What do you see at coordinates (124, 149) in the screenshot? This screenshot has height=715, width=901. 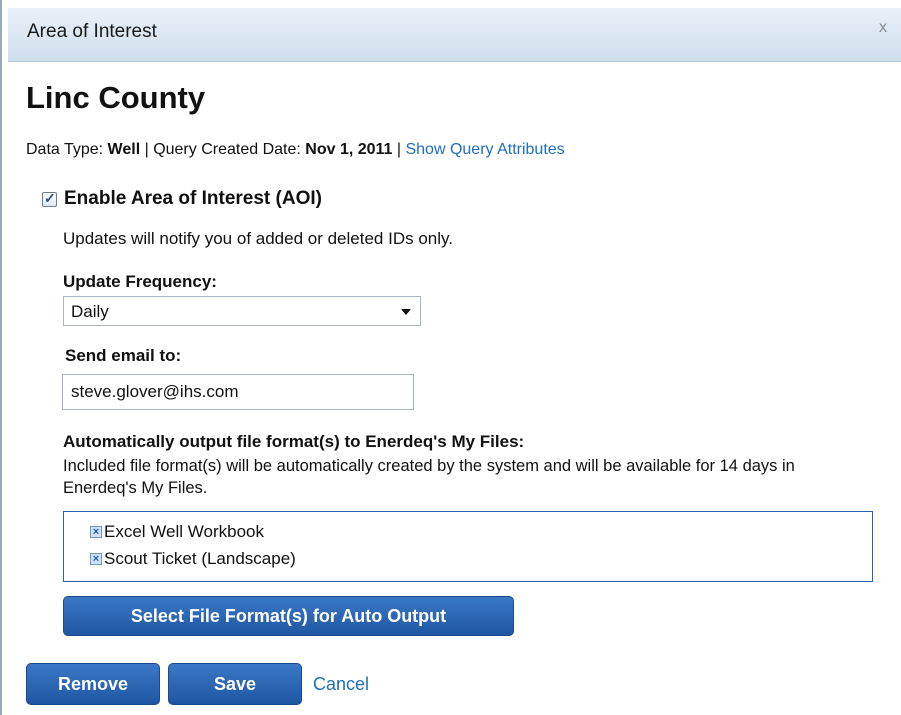 I see `data-type-value: Well` at bounding box center [124, 149].